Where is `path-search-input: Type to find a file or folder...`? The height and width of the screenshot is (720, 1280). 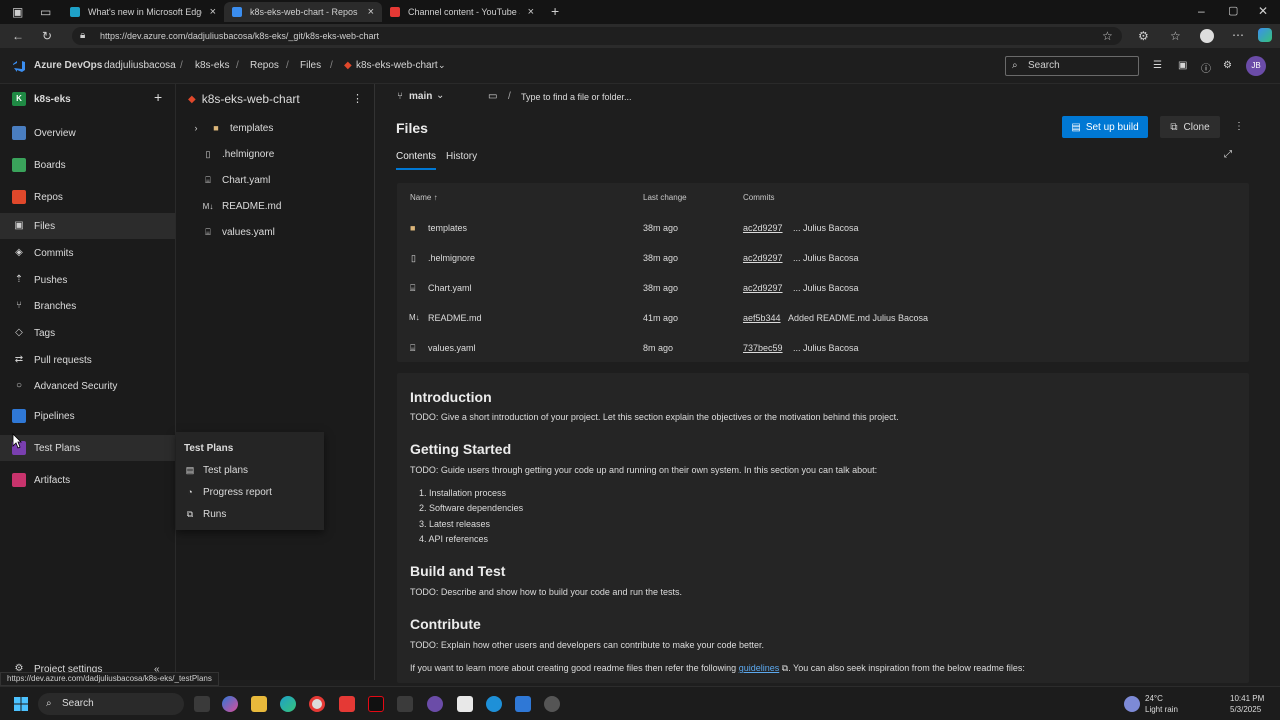 path-search-input: Type to find a file or folder... is located at coordinates (576, 97).